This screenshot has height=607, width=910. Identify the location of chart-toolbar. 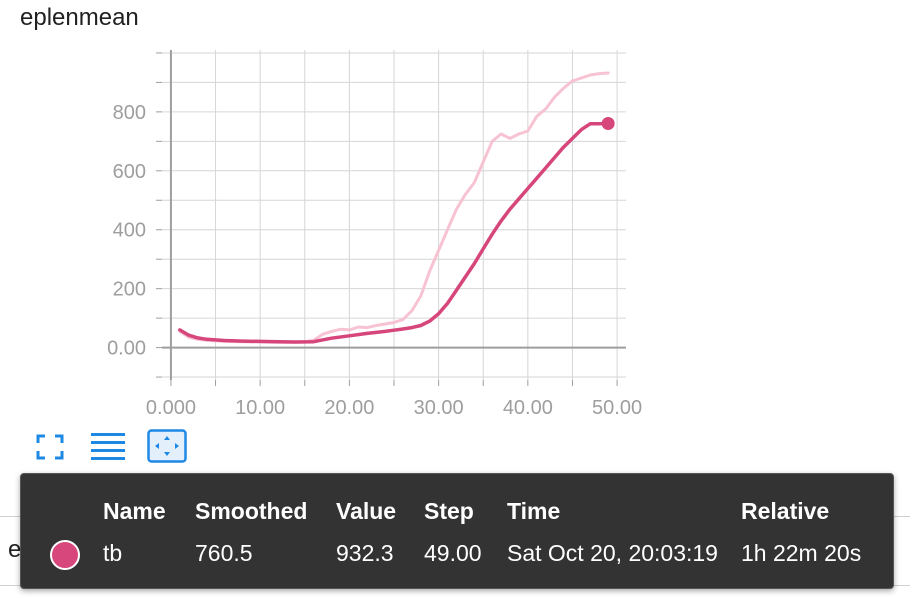
(115, 448).